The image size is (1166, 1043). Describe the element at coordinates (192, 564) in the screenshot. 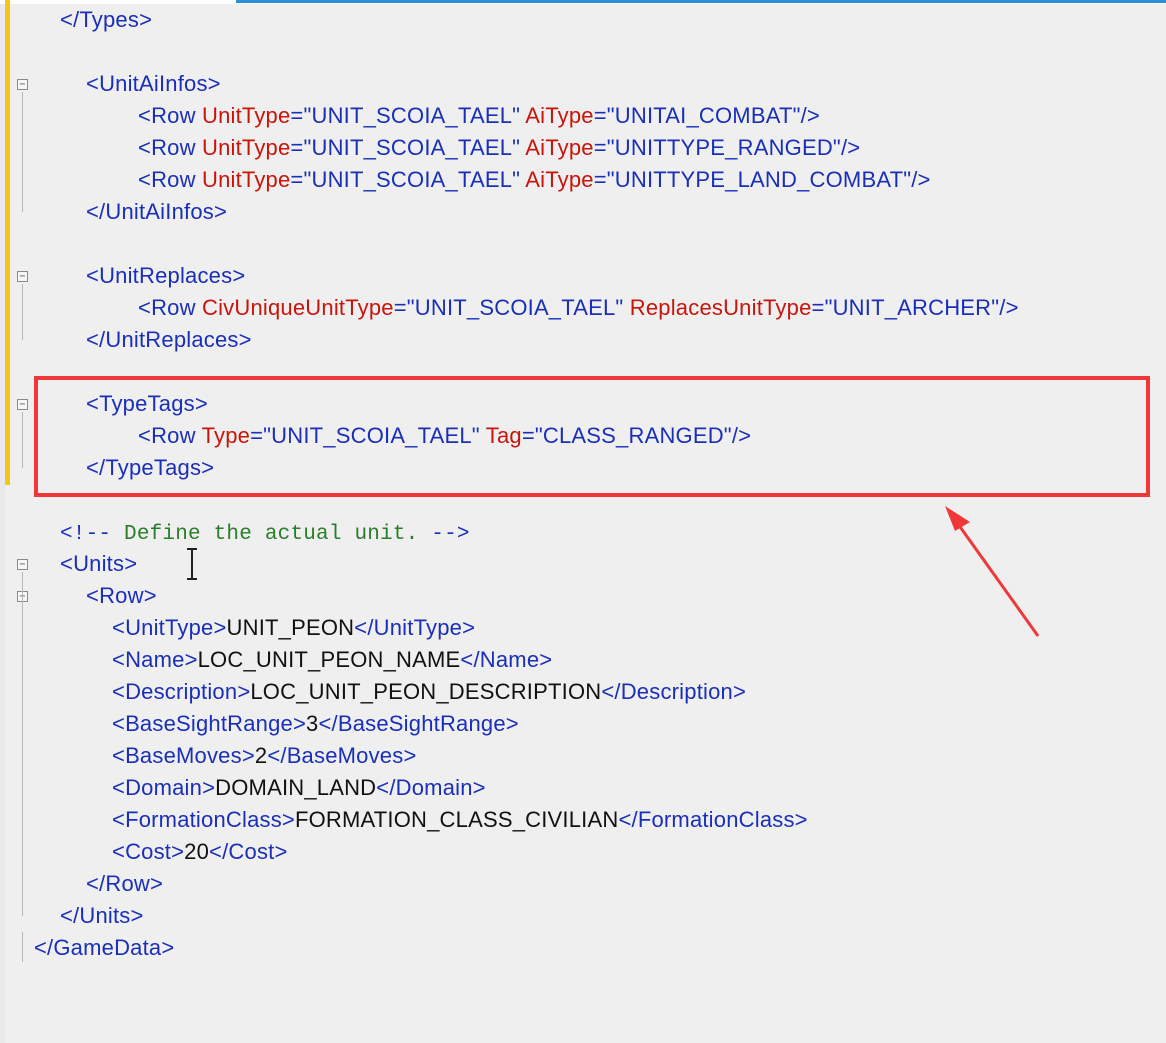

I see `text-cursor-icon` at that location.